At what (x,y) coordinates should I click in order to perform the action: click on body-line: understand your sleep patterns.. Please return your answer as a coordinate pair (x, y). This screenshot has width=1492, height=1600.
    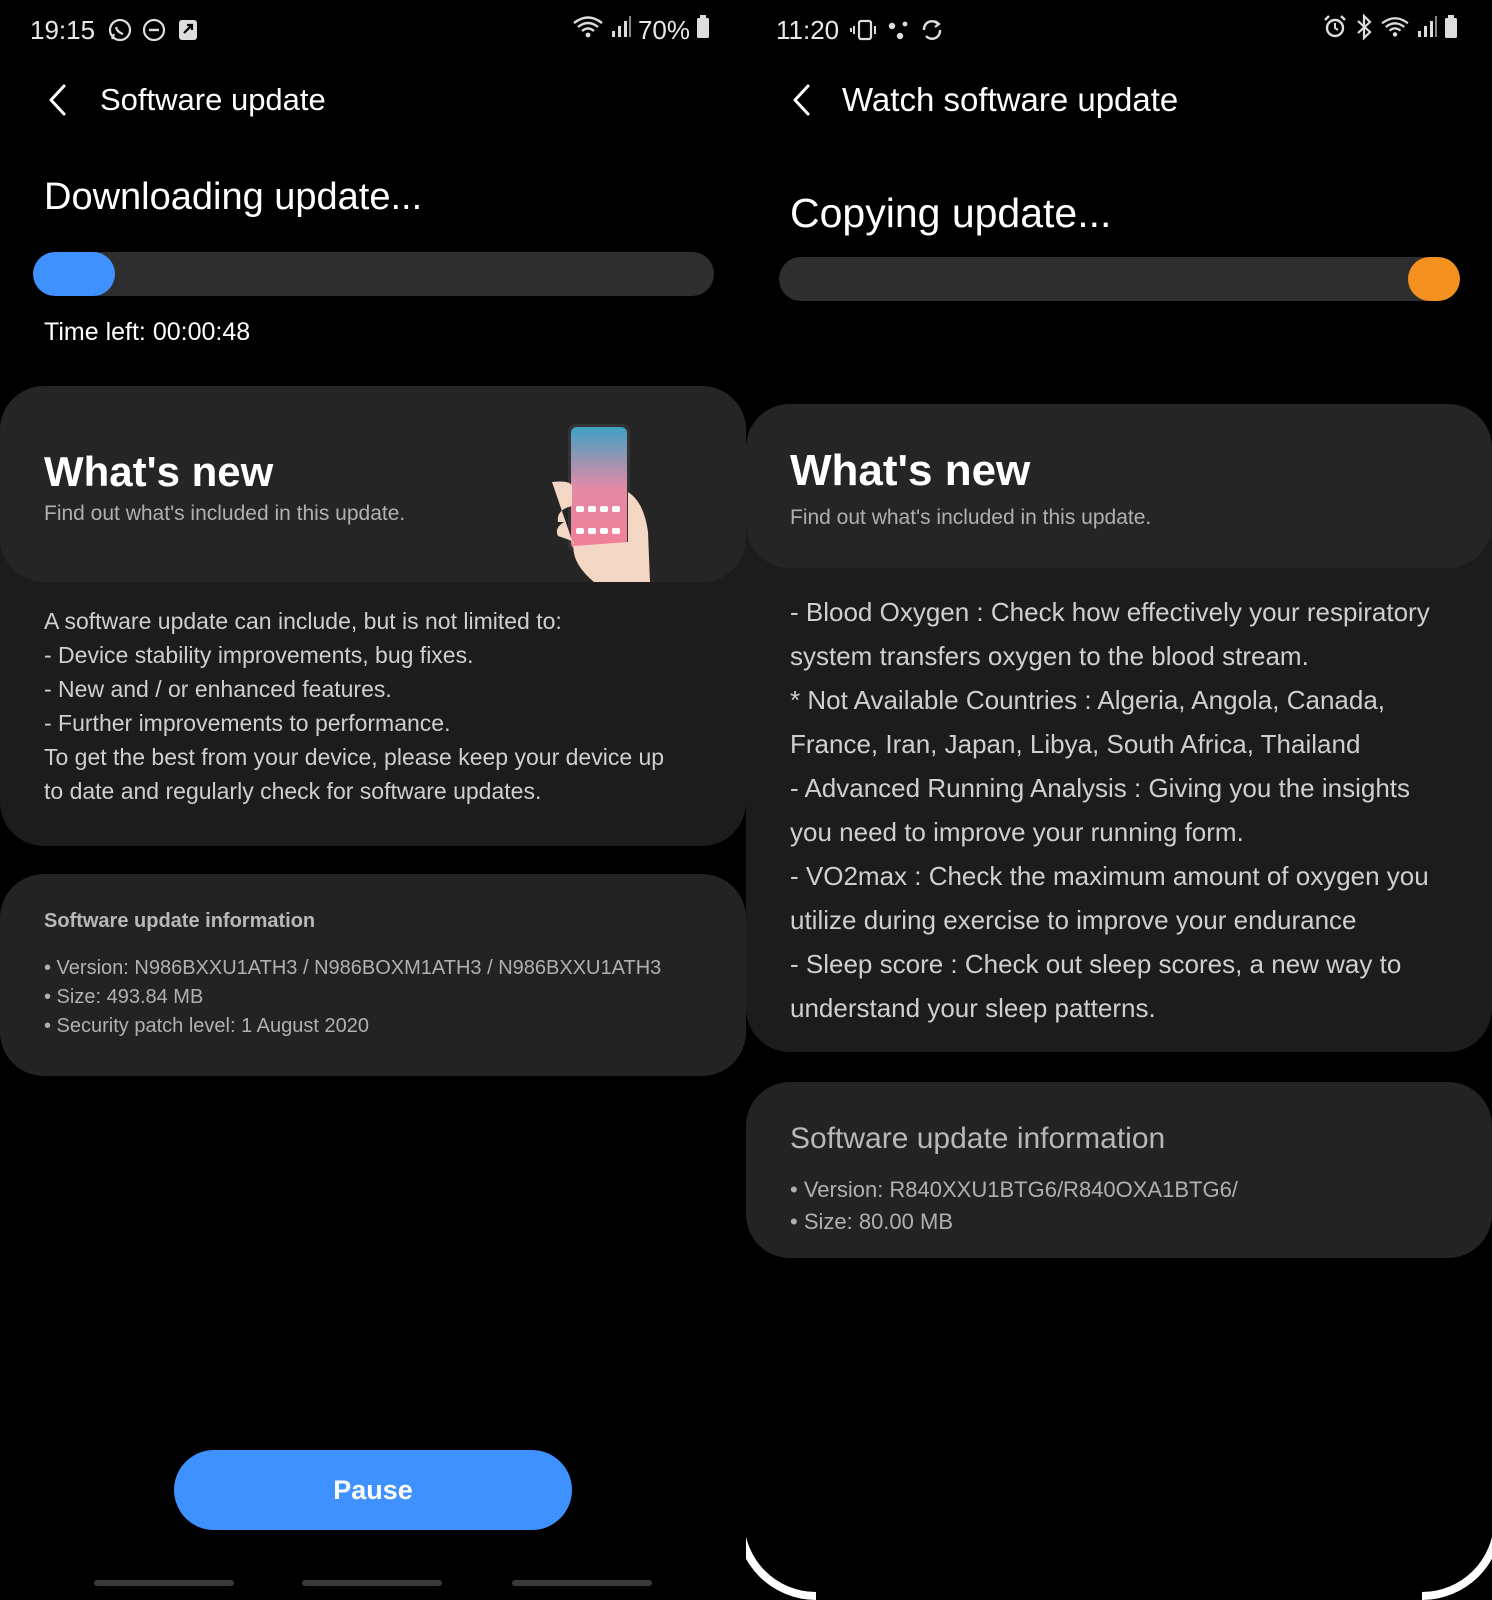
    Looking at the image, I should click on (973, 1008).